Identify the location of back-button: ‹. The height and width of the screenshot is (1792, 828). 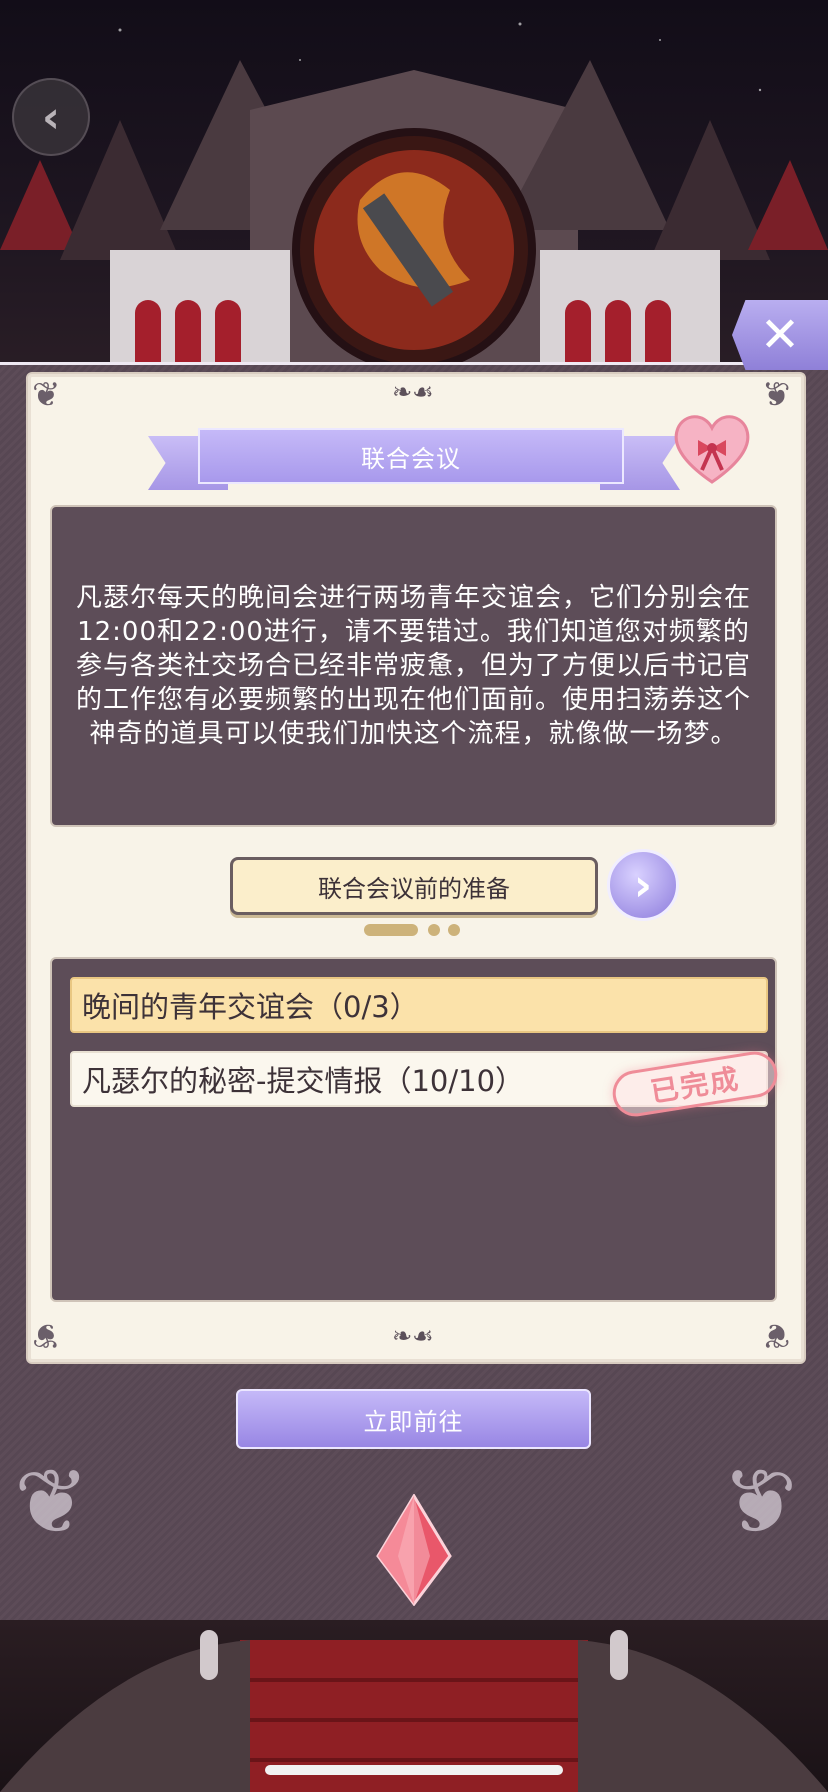
(51, 117).